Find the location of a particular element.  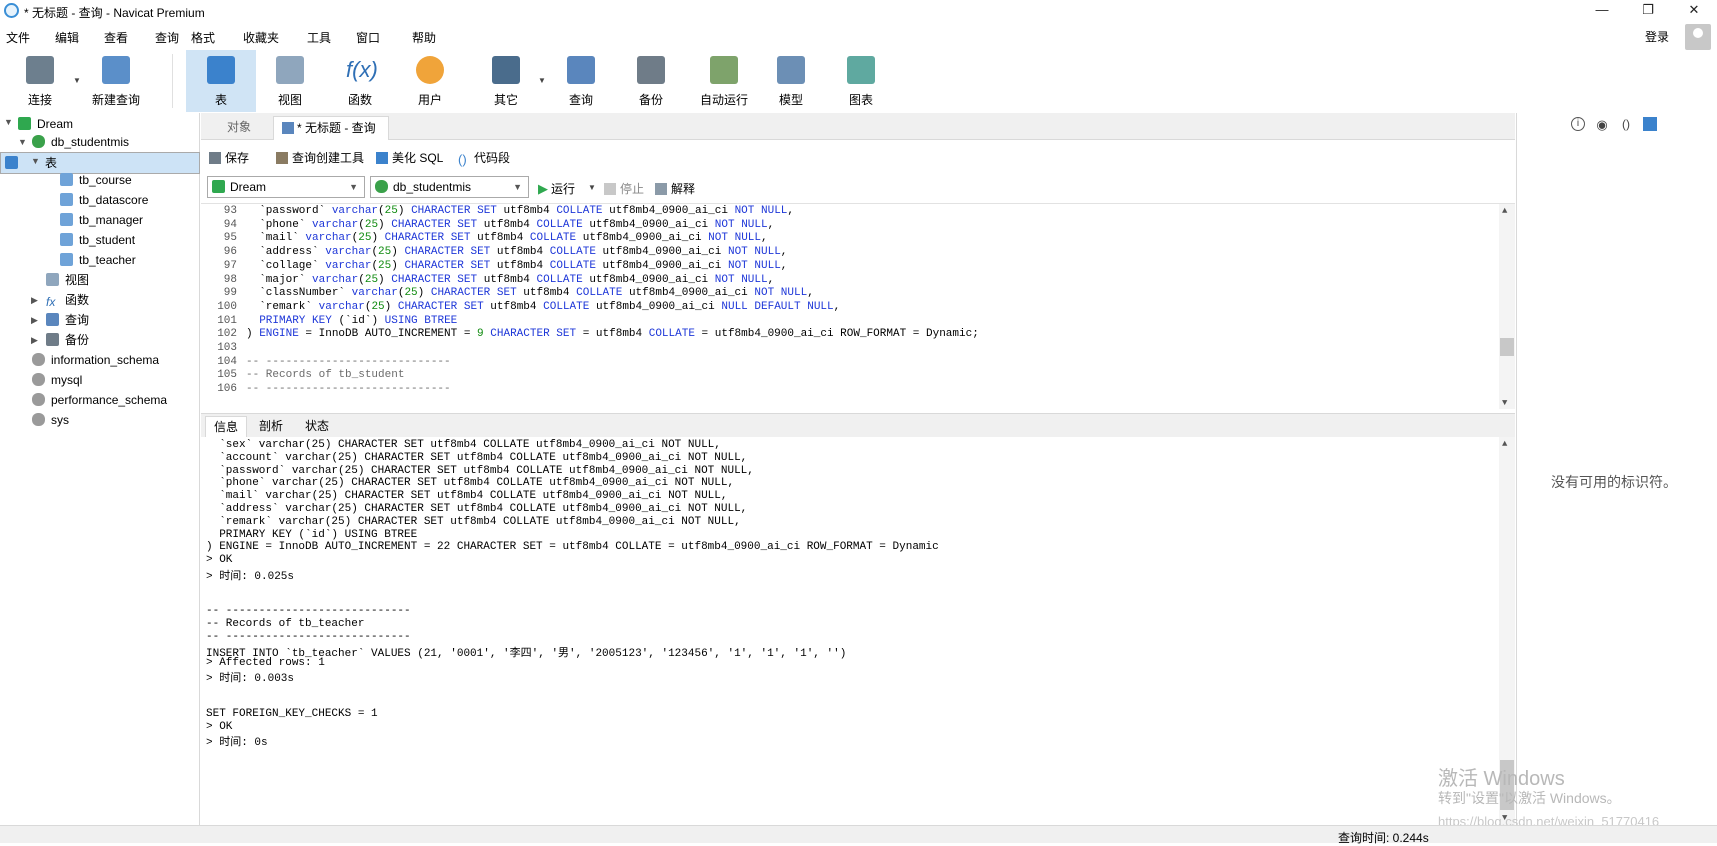

run-button: ▶ 运行 is located at coordinates (556, 188).